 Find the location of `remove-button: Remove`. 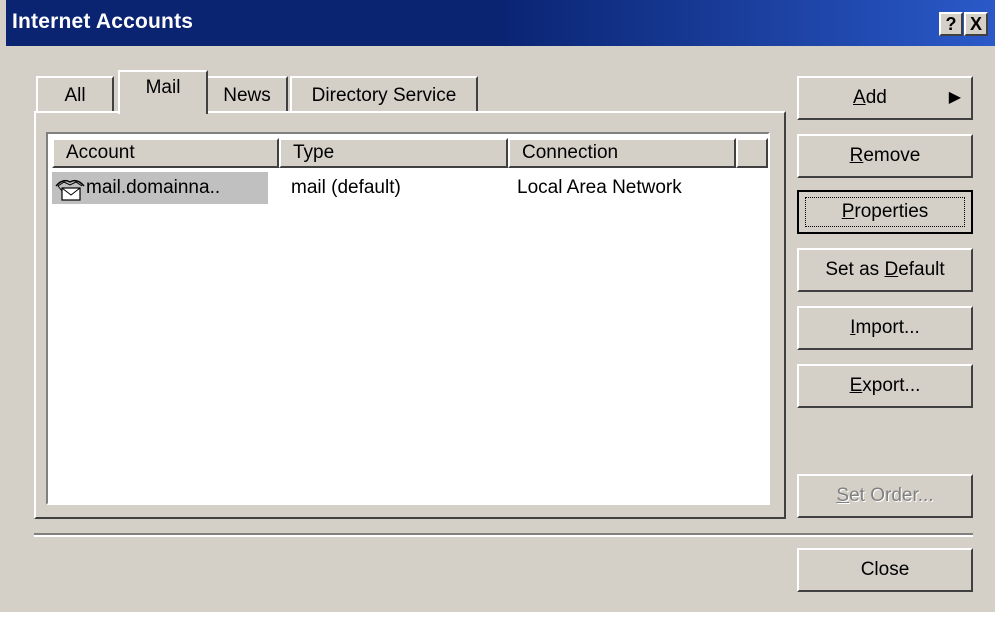

remove-button: Remove is located at coordinates (885, 156).